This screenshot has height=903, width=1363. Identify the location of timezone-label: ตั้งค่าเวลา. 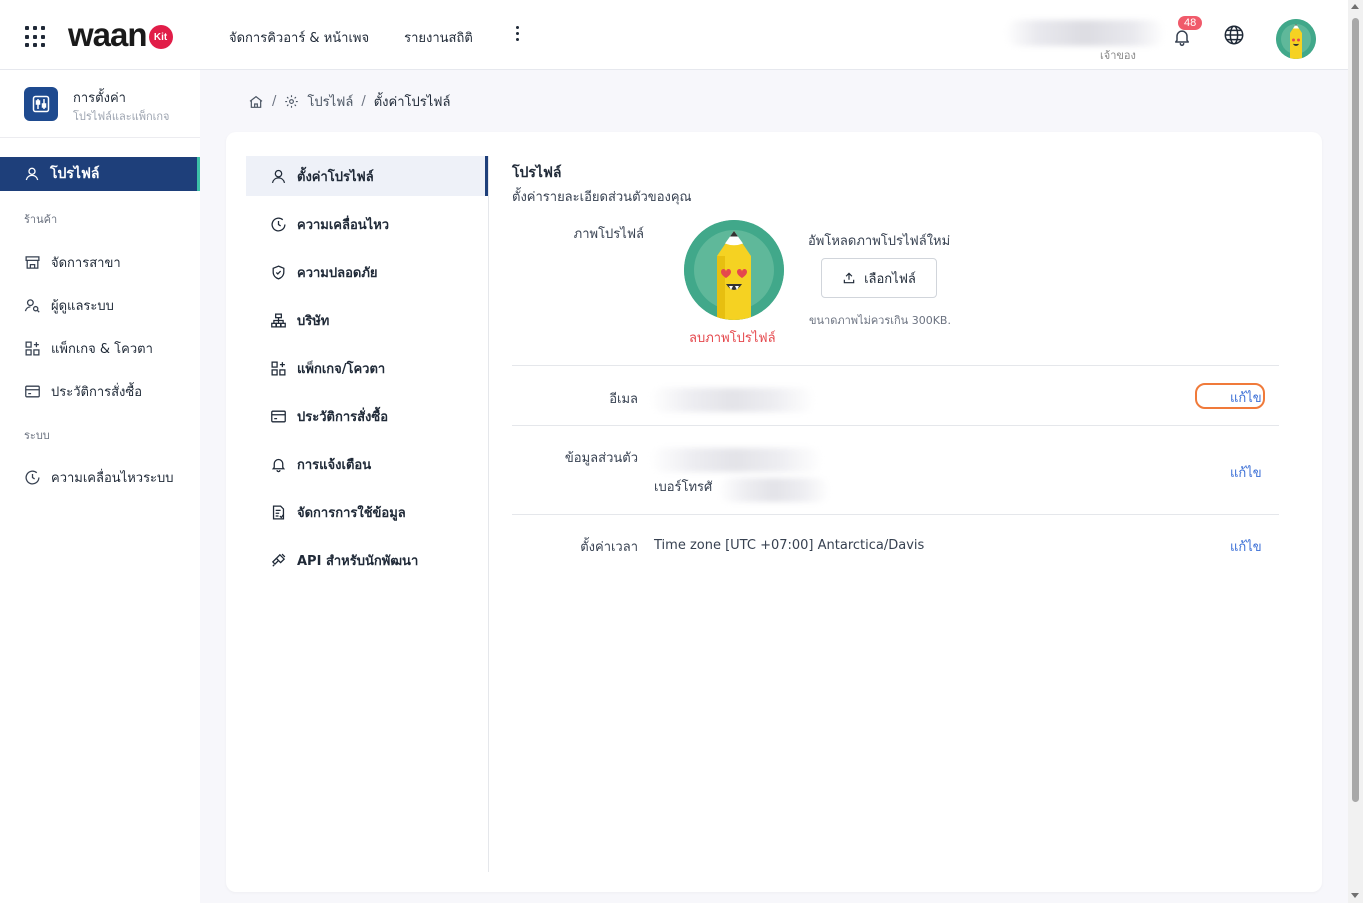
(609, 547).